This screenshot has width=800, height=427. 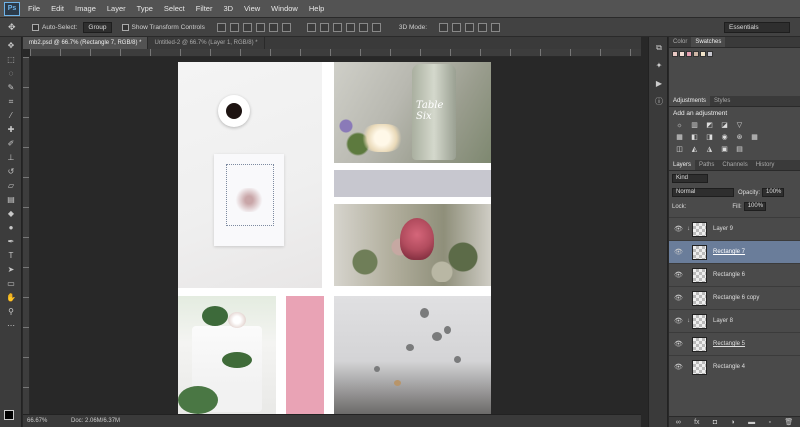 I want to click on auto-select-checkbox, so click(x=35, y=27).